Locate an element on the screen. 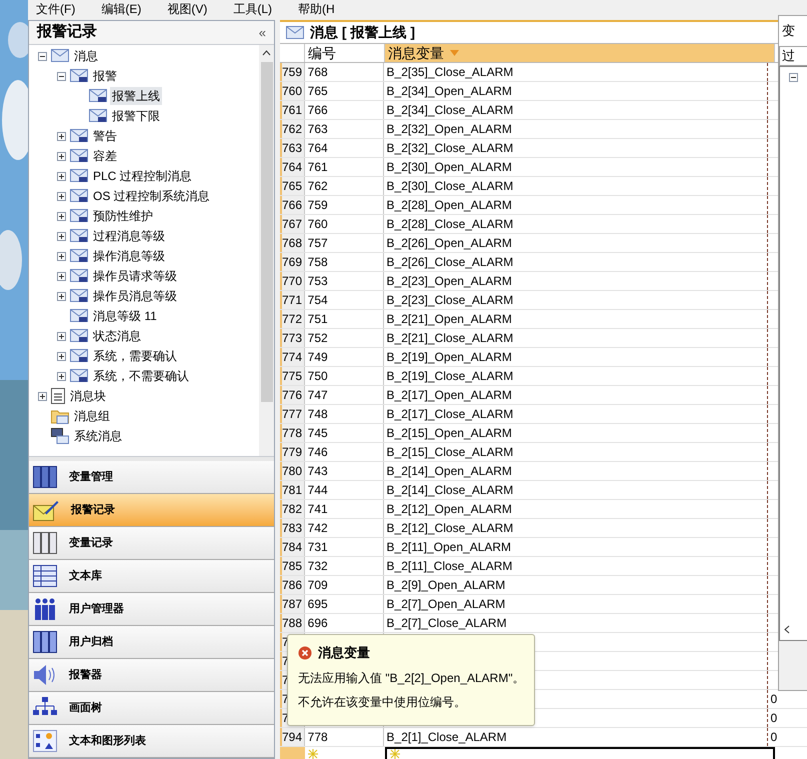 The width and height of the screenshot is (807, 759). table-cell: 742 is located at coordinates (344, 528).